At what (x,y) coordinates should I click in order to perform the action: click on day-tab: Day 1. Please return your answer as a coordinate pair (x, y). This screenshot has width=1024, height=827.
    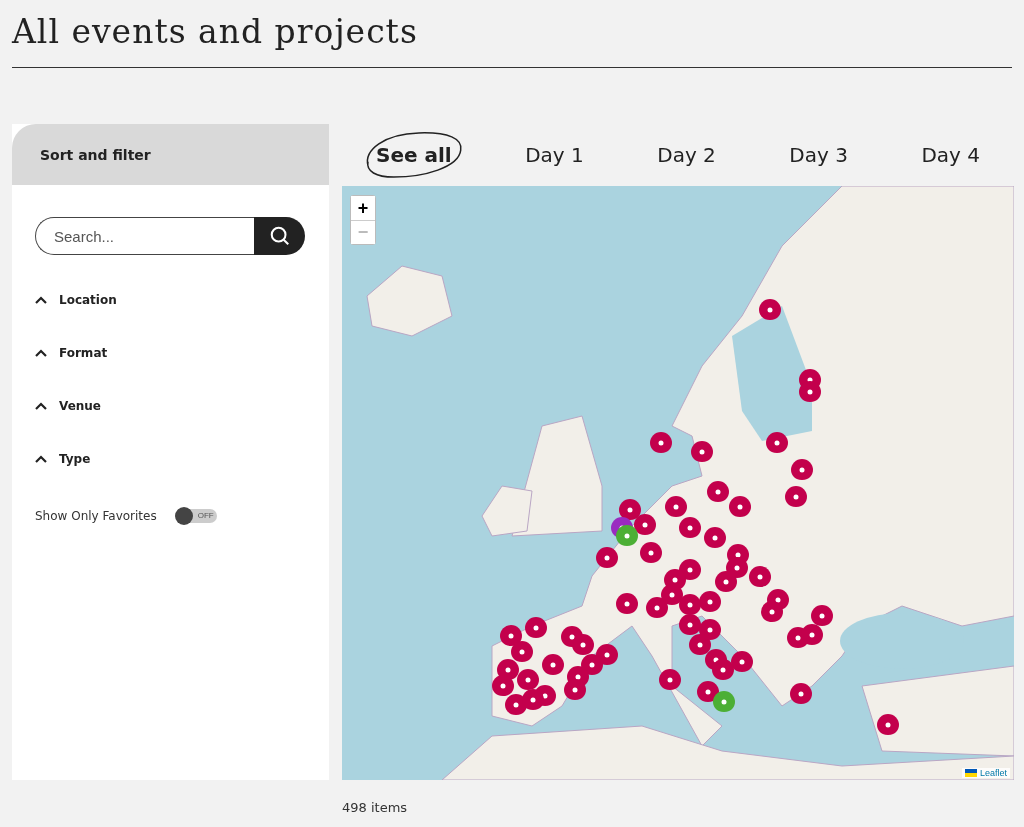
    Looking at the image, I should click on (554, 155).